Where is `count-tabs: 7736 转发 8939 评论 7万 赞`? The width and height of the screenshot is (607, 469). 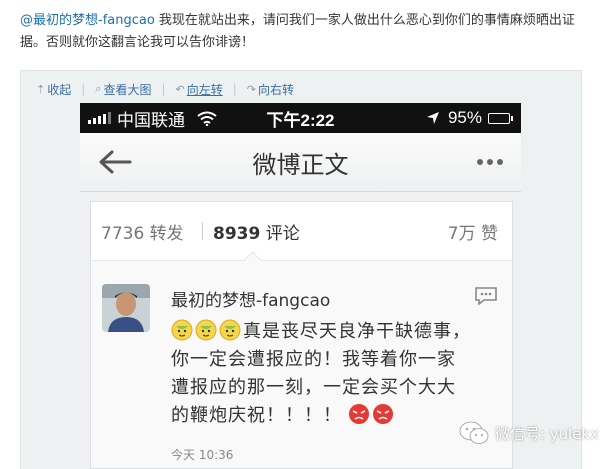
count-tabs: 7736 转发 8939 评论 7万 赞 is located at coordinates (301, 231).